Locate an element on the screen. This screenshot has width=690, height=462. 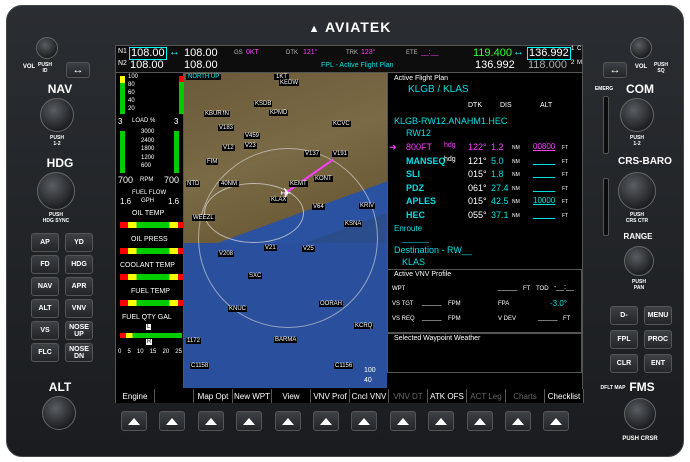
map-label: KLAX is located at coordinates (279, 200).